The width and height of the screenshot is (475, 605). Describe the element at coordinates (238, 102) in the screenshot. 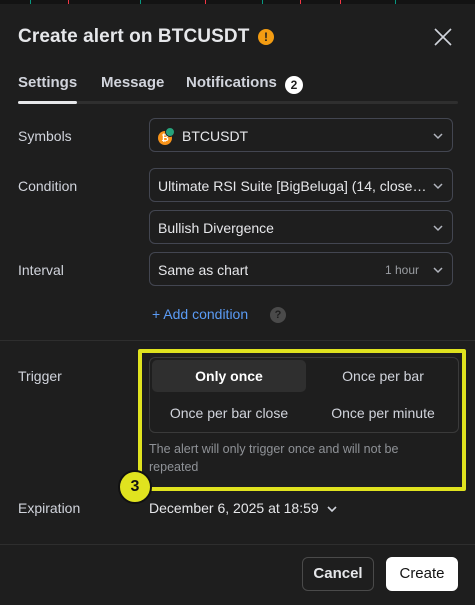

I see `tab-underline-track` at that location.